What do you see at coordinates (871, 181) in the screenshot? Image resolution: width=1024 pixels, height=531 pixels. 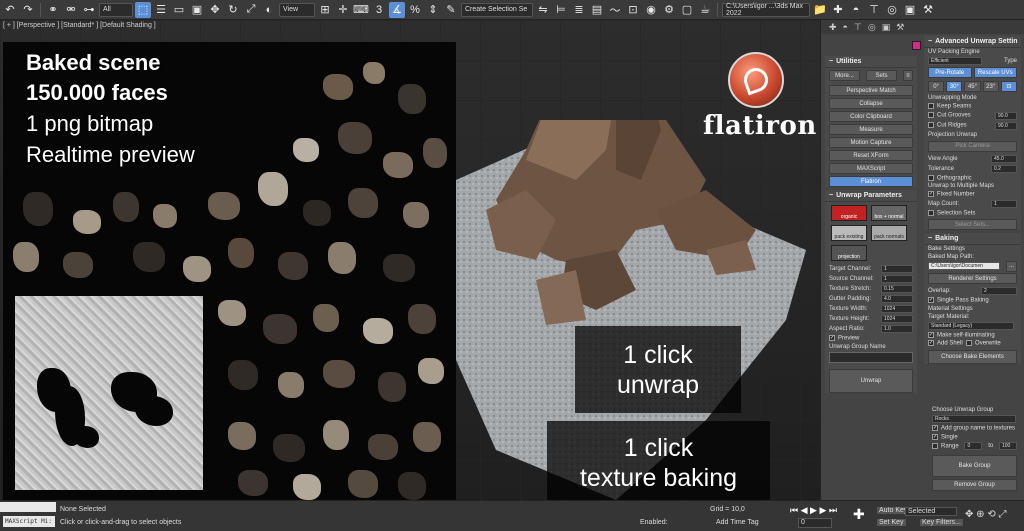 I see `flatiron-button: Flatiron` at bounding box center [871, 181].